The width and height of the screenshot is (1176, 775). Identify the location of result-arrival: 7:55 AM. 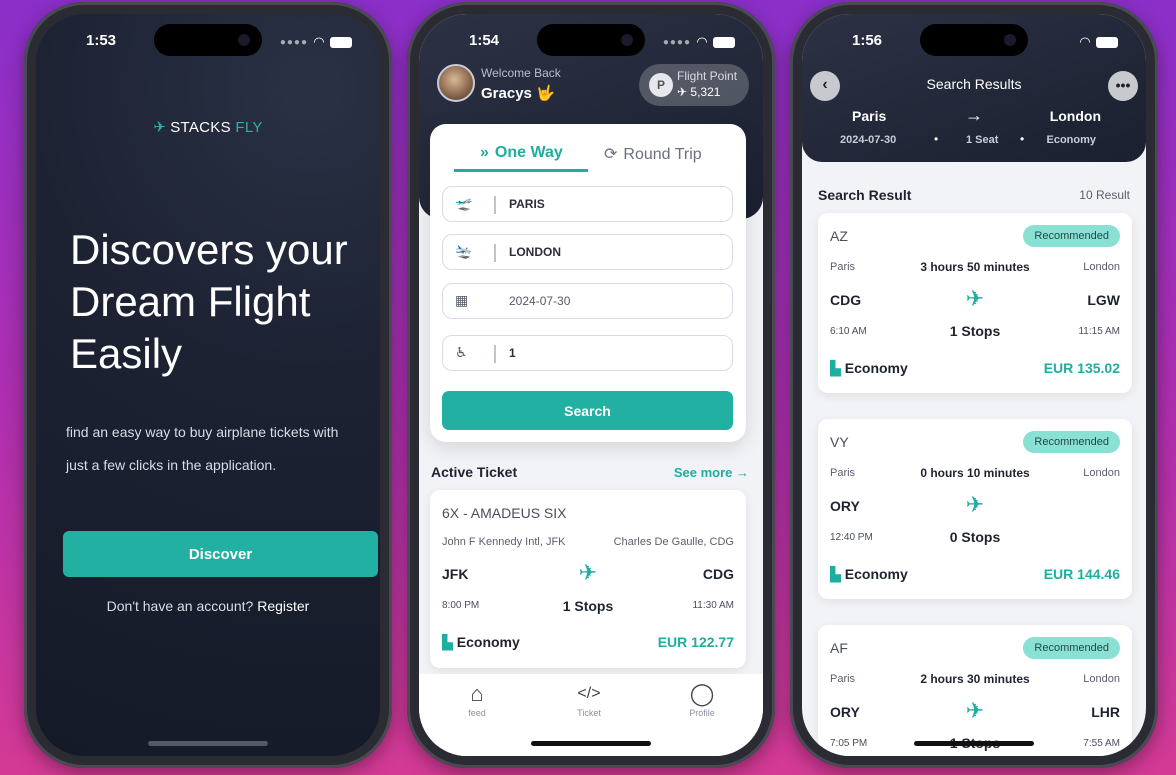
(1101, 743).